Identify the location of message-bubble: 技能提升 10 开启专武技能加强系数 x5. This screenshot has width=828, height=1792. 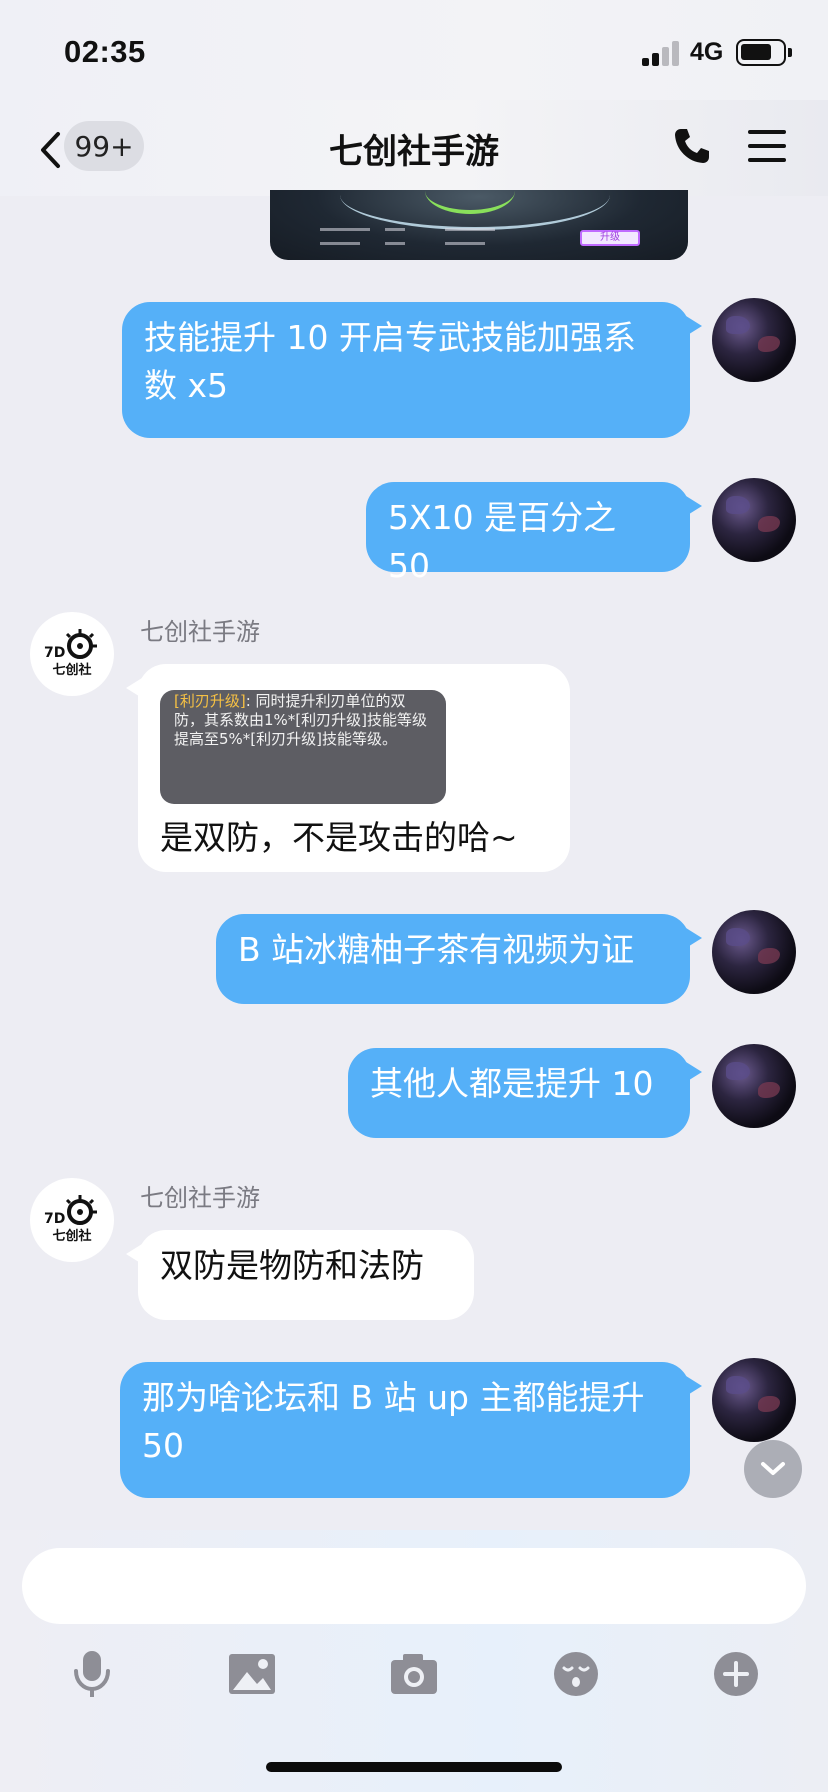
(412, 370).